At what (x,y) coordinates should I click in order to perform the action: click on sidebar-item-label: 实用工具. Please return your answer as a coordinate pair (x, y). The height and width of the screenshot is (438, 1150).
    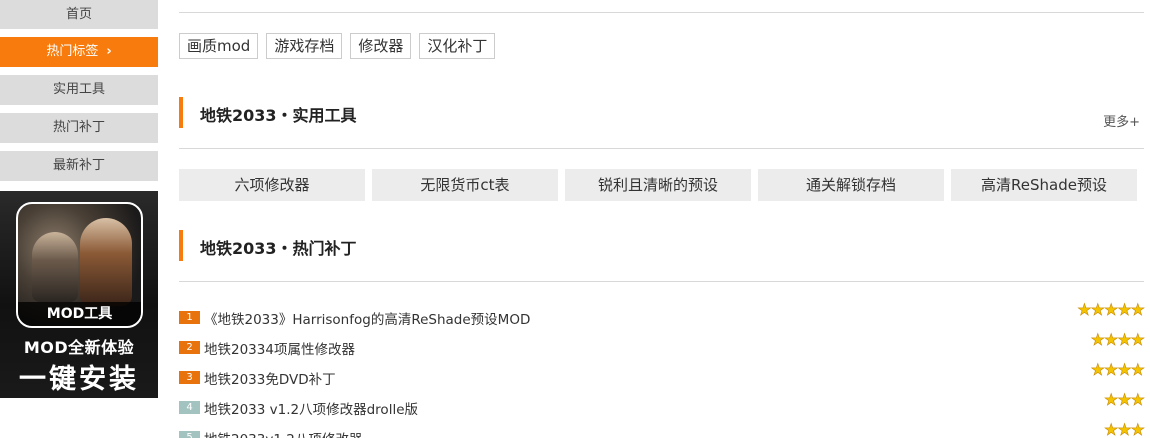
    Looking at the image, I should click on (78, 89).